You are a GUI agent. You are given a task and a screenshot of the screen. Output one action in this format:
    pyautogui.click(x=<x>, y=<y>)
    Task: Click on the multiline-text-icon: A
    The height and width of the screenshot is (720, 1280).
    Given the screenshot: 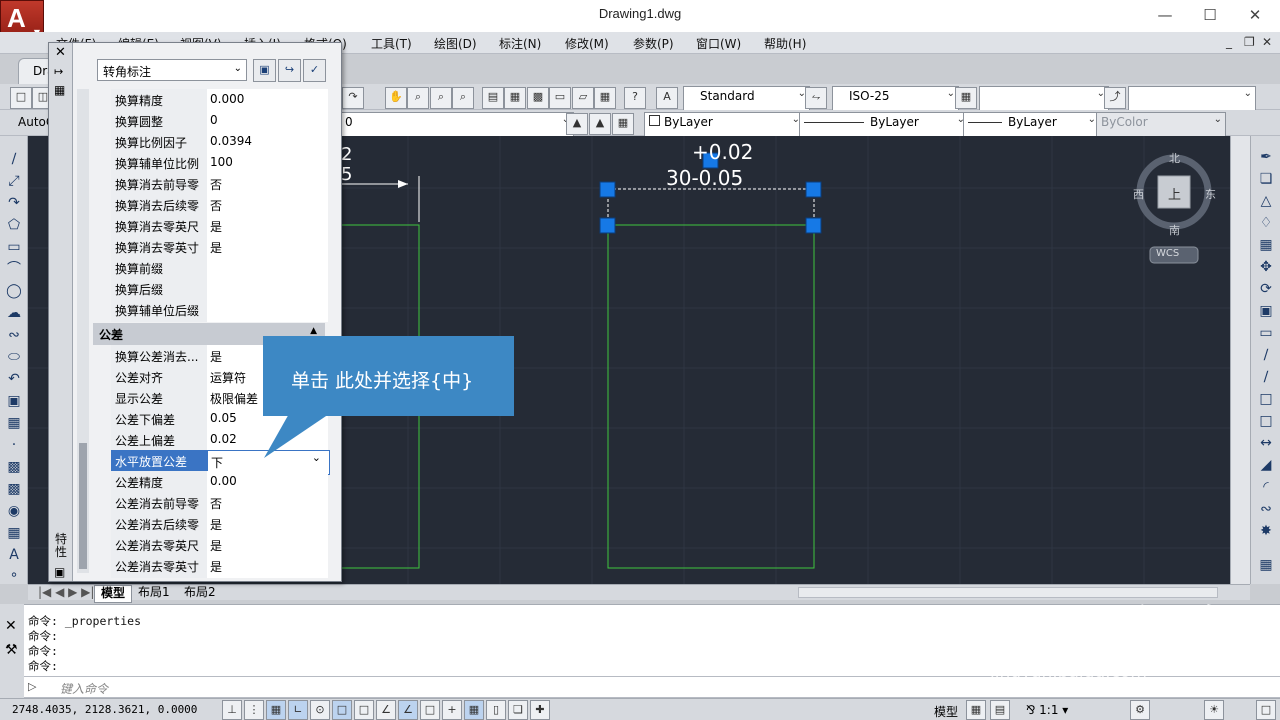 What is the action you would take?
    pyautogui.click(x=14, y=555)
    